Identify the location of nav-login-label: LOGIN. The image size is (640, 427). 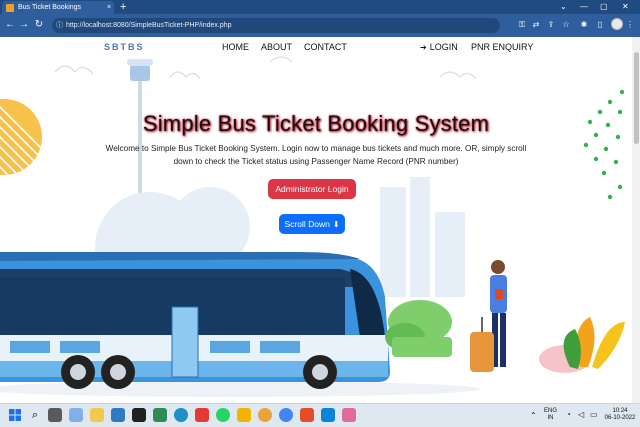
(443, 47).